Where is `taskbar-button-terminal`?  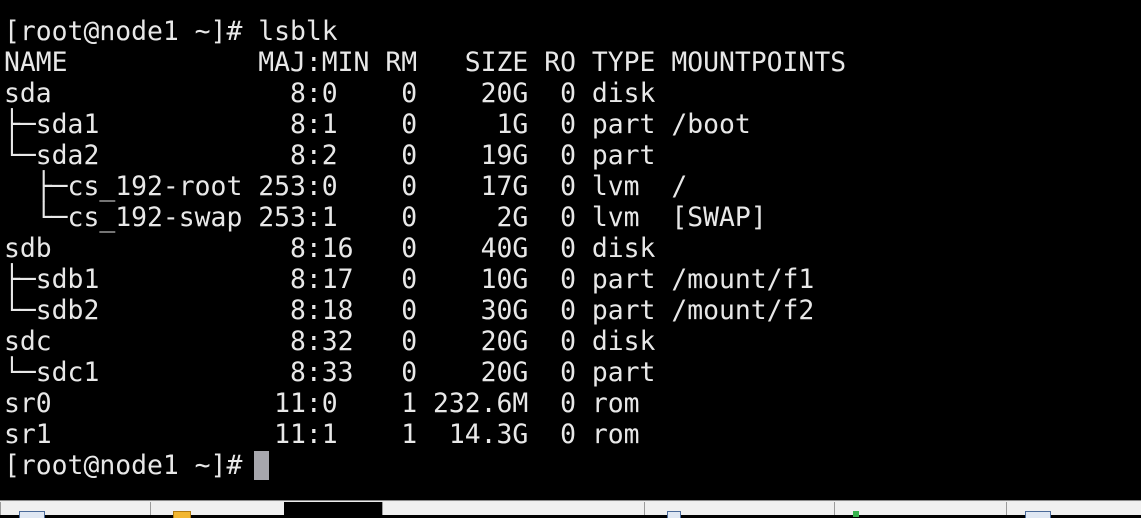
taskbar-button-terminal is located at coordinates (333, 508).